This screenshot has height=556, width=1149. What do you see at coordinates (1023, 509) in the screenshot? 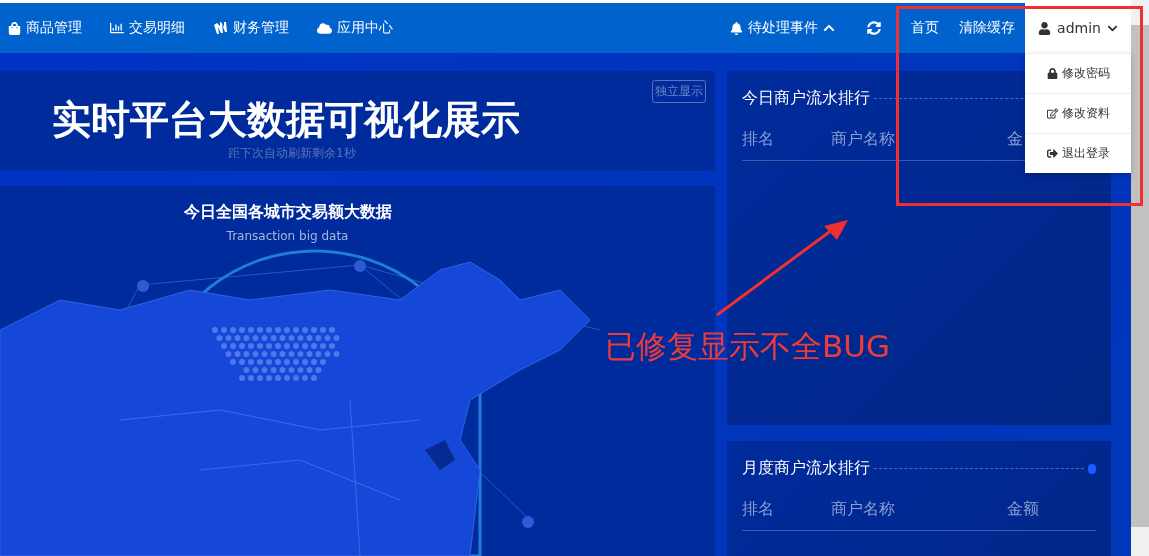
I see `column-header: 金额` at bounding box center [1023, 509].